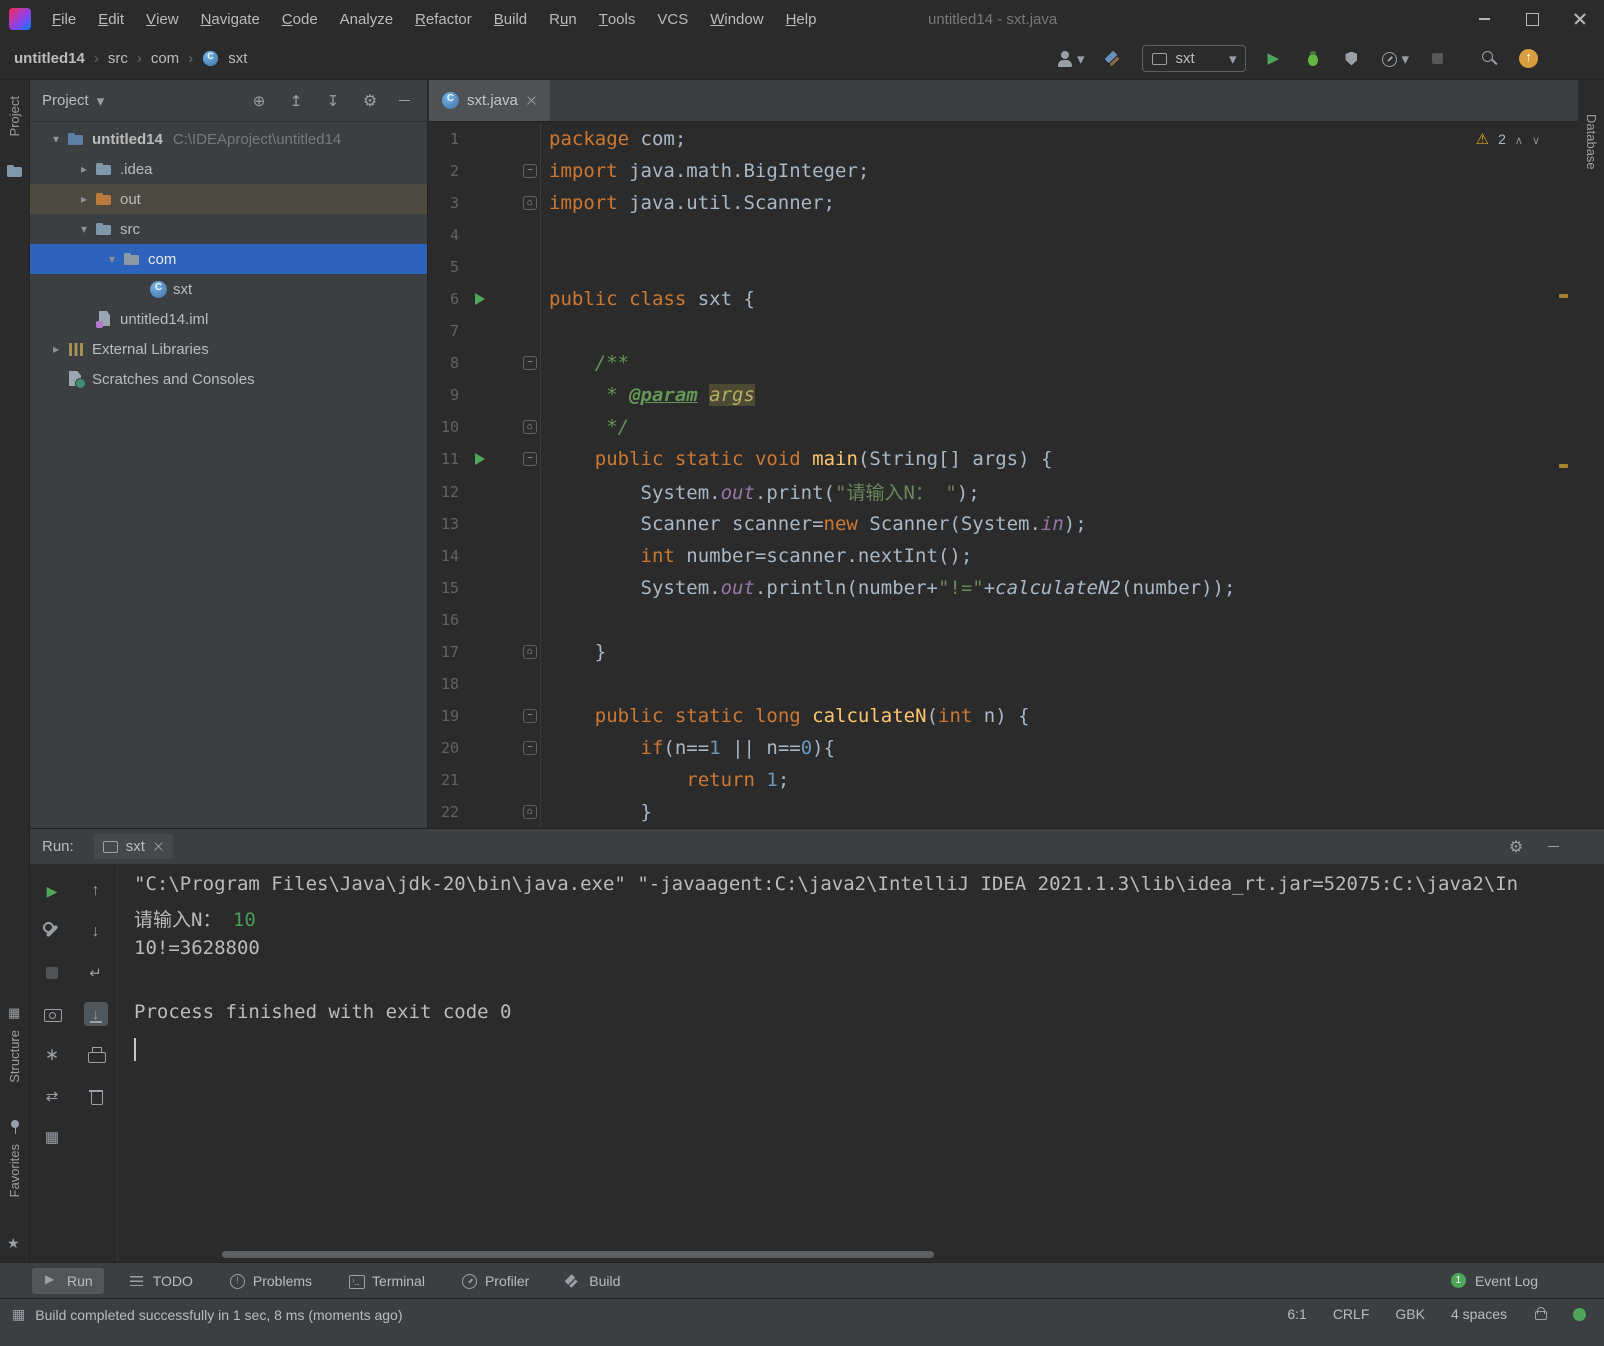 This screenshot has height=1346, width=1604. What do you see at coordinates (15, 1127) in the screenshot?
I see `pin-icon` at bounding box center [15, 1127].